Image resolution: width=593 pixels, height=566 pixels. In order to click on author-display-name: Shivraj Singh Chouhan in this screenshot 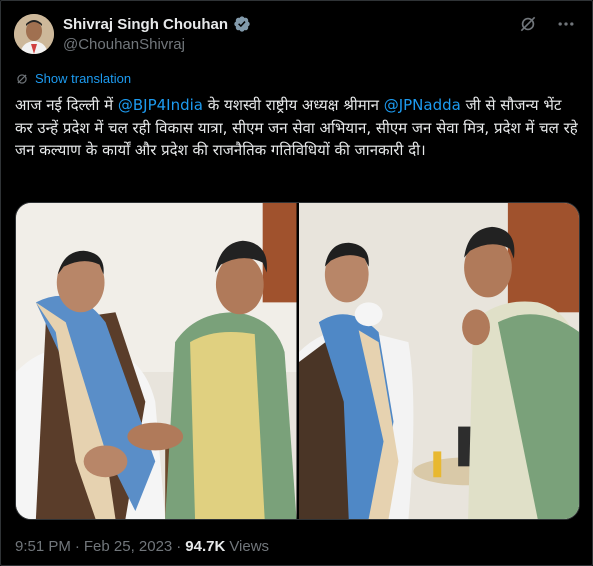, I will do `click(145, 24)`.